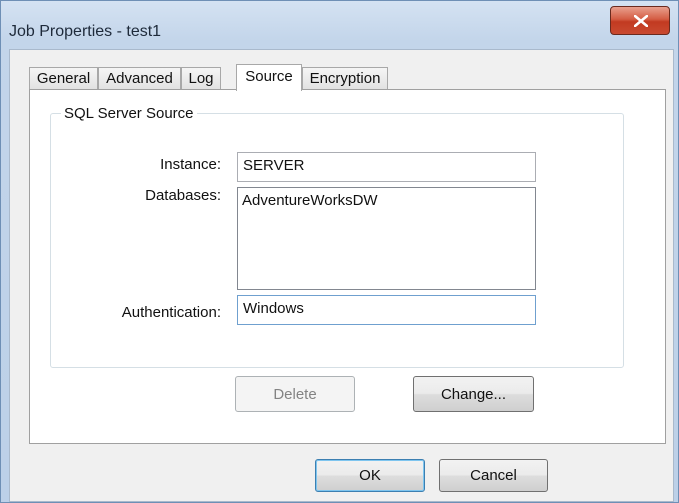 This screenshot has width=679, height=503. What do you see at coordinates (63, 78) in the screenshot?
I see `tab-general: General` at bounding box center [63, 78].